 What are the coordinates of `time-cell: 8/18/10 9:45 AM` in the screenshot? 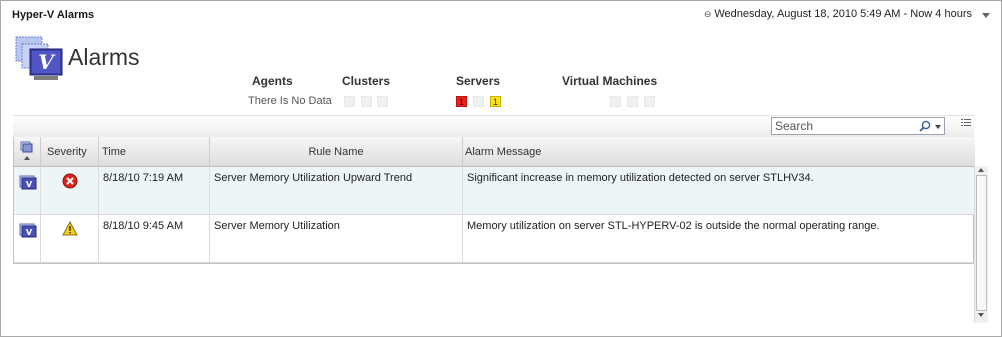 It's located at (154, 238).